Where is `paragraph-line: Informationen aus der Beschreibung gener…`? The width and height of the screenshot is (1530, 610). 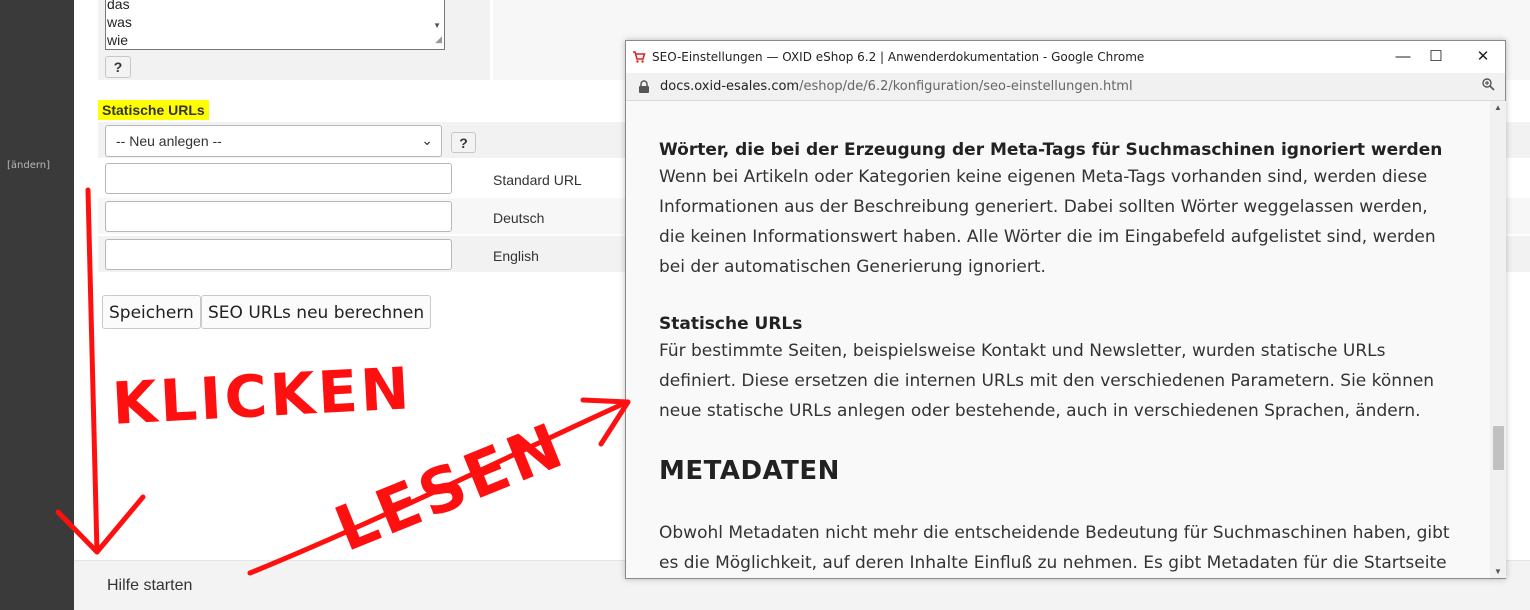 paragraph-line: Informationen aus der Beschreibung gener… is located at coordinates (1043, 207).